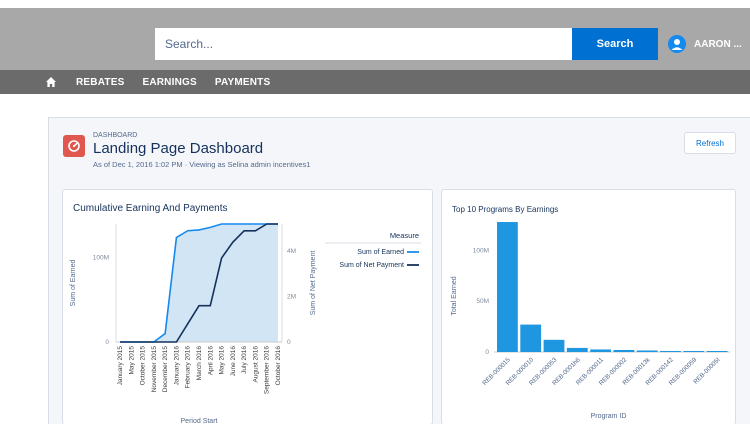 This screenshot has width=750, height=424. Describe the element at coordinates (199, 363) in the screenshot. I see `x-tick-label: March 2016` at that location.